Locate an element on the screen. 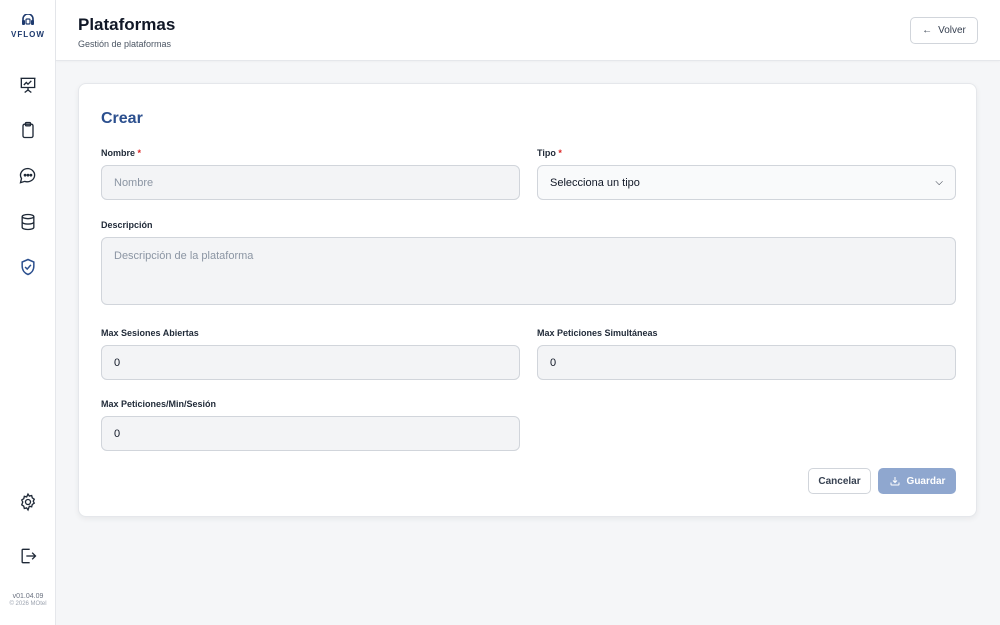 This screenshot has height=625, width=1000. cancel-button: Cancelar is located at coordinates (839, 481).